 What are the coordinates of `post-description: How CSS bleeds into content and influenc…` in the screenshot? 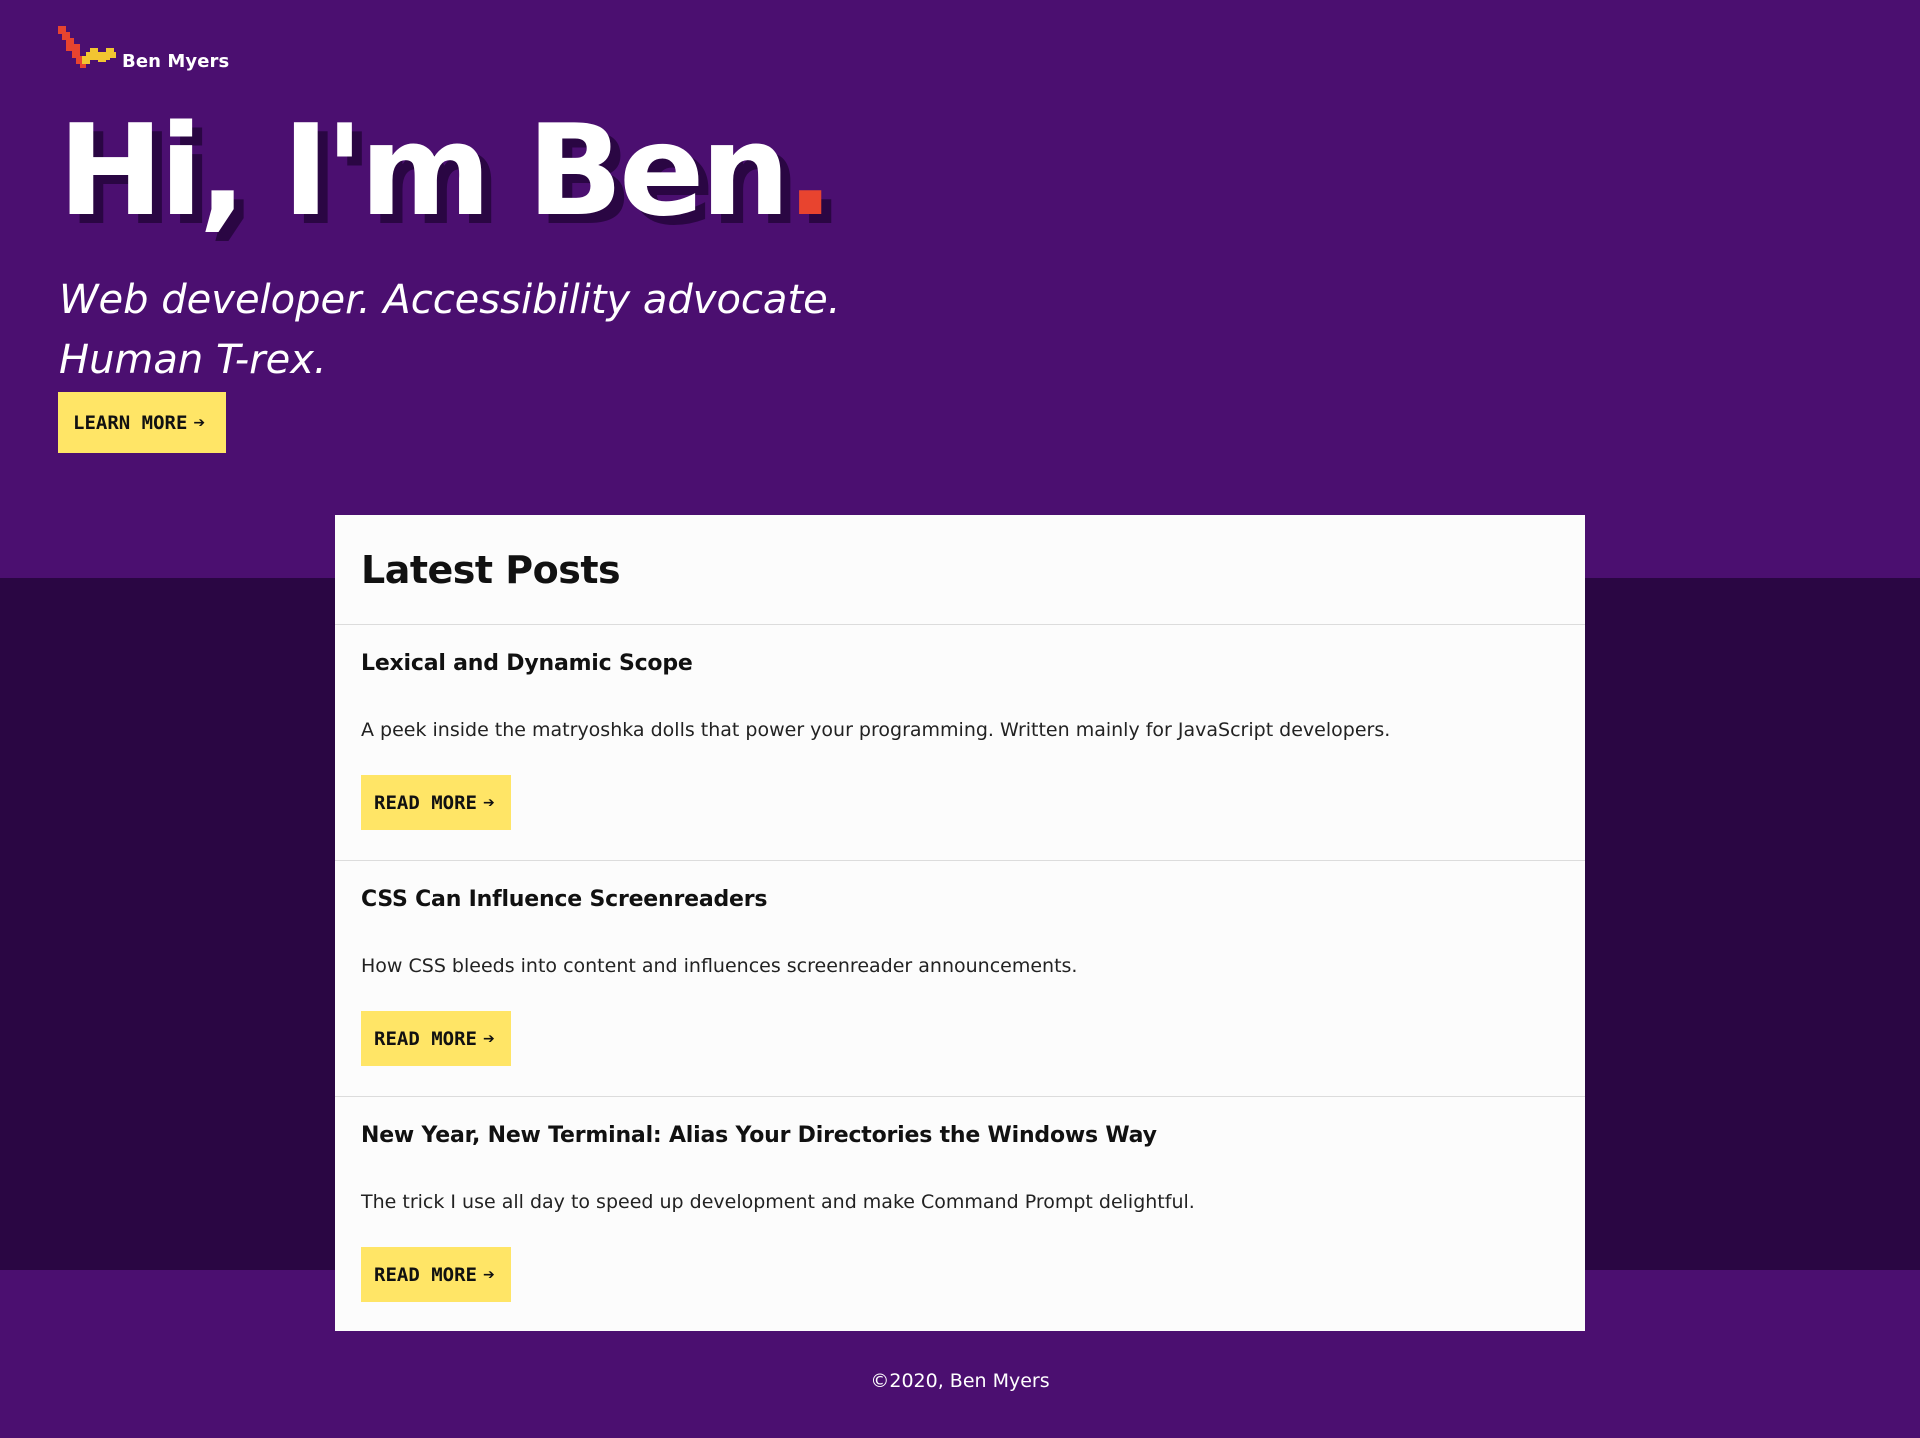 It's located at (719, 966).